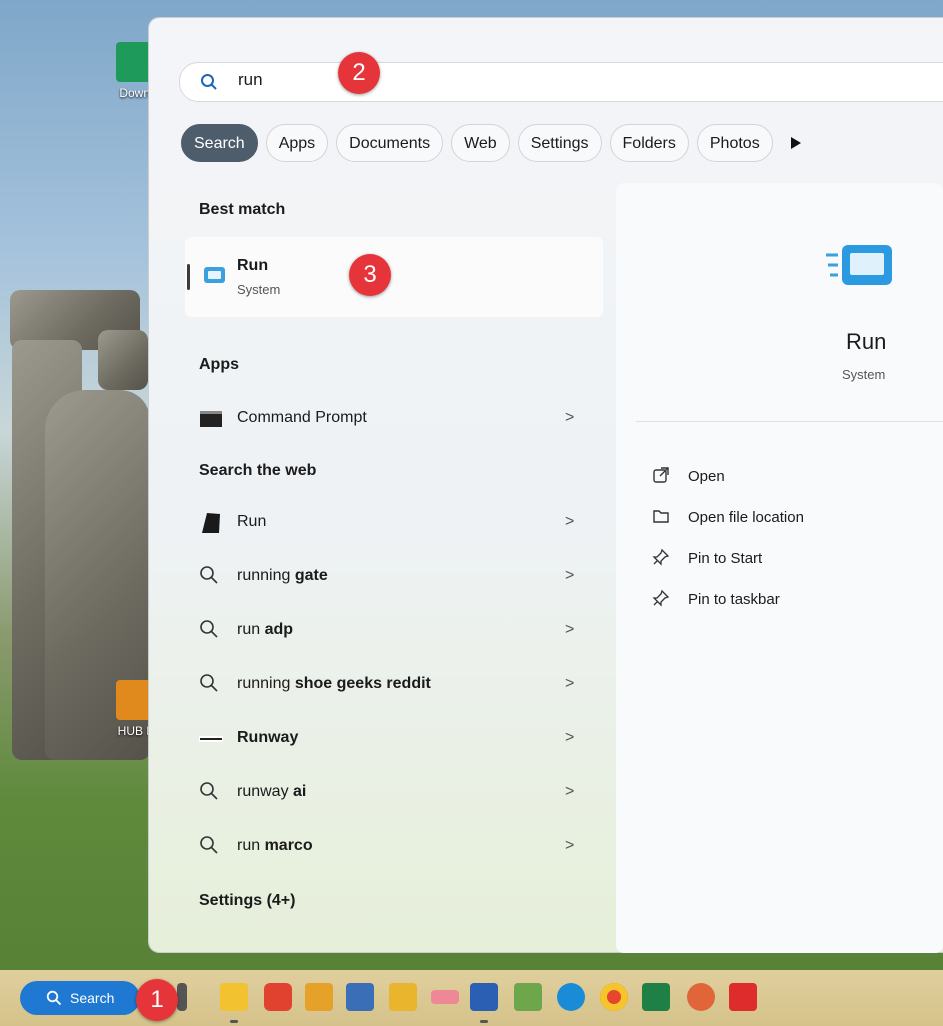 The width and height of the screenshot is (943, 1026). What do you see at coordinates (302, 417) in the screenshot?
I see `list-item-label: Command Prompt` at bounding box center [302, 417].